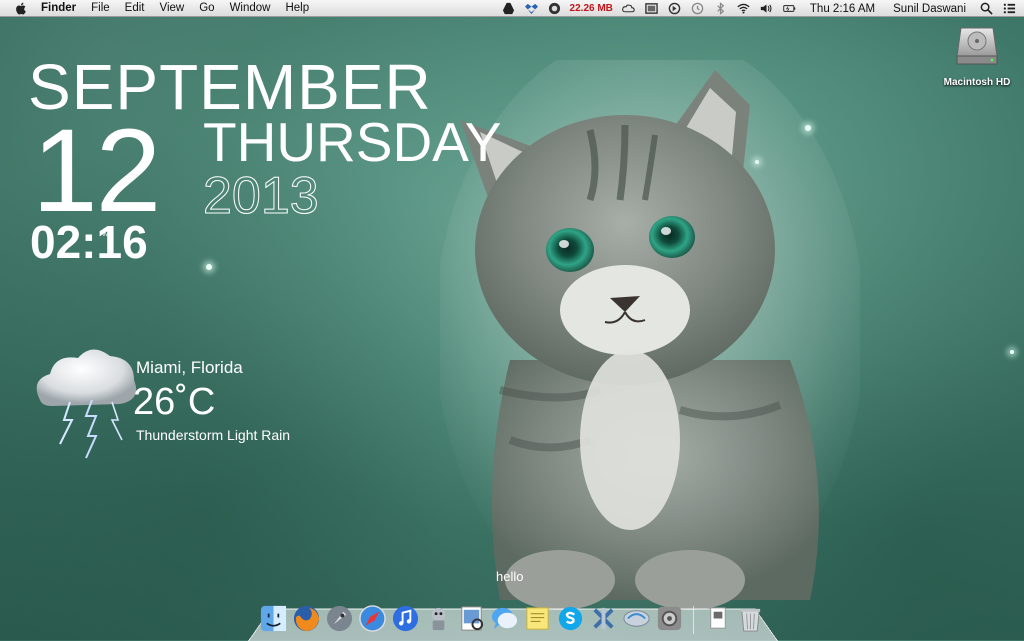 This screenshot has width=1024, height=641. I want to click on system-preferences-icon, so click(669, 618).